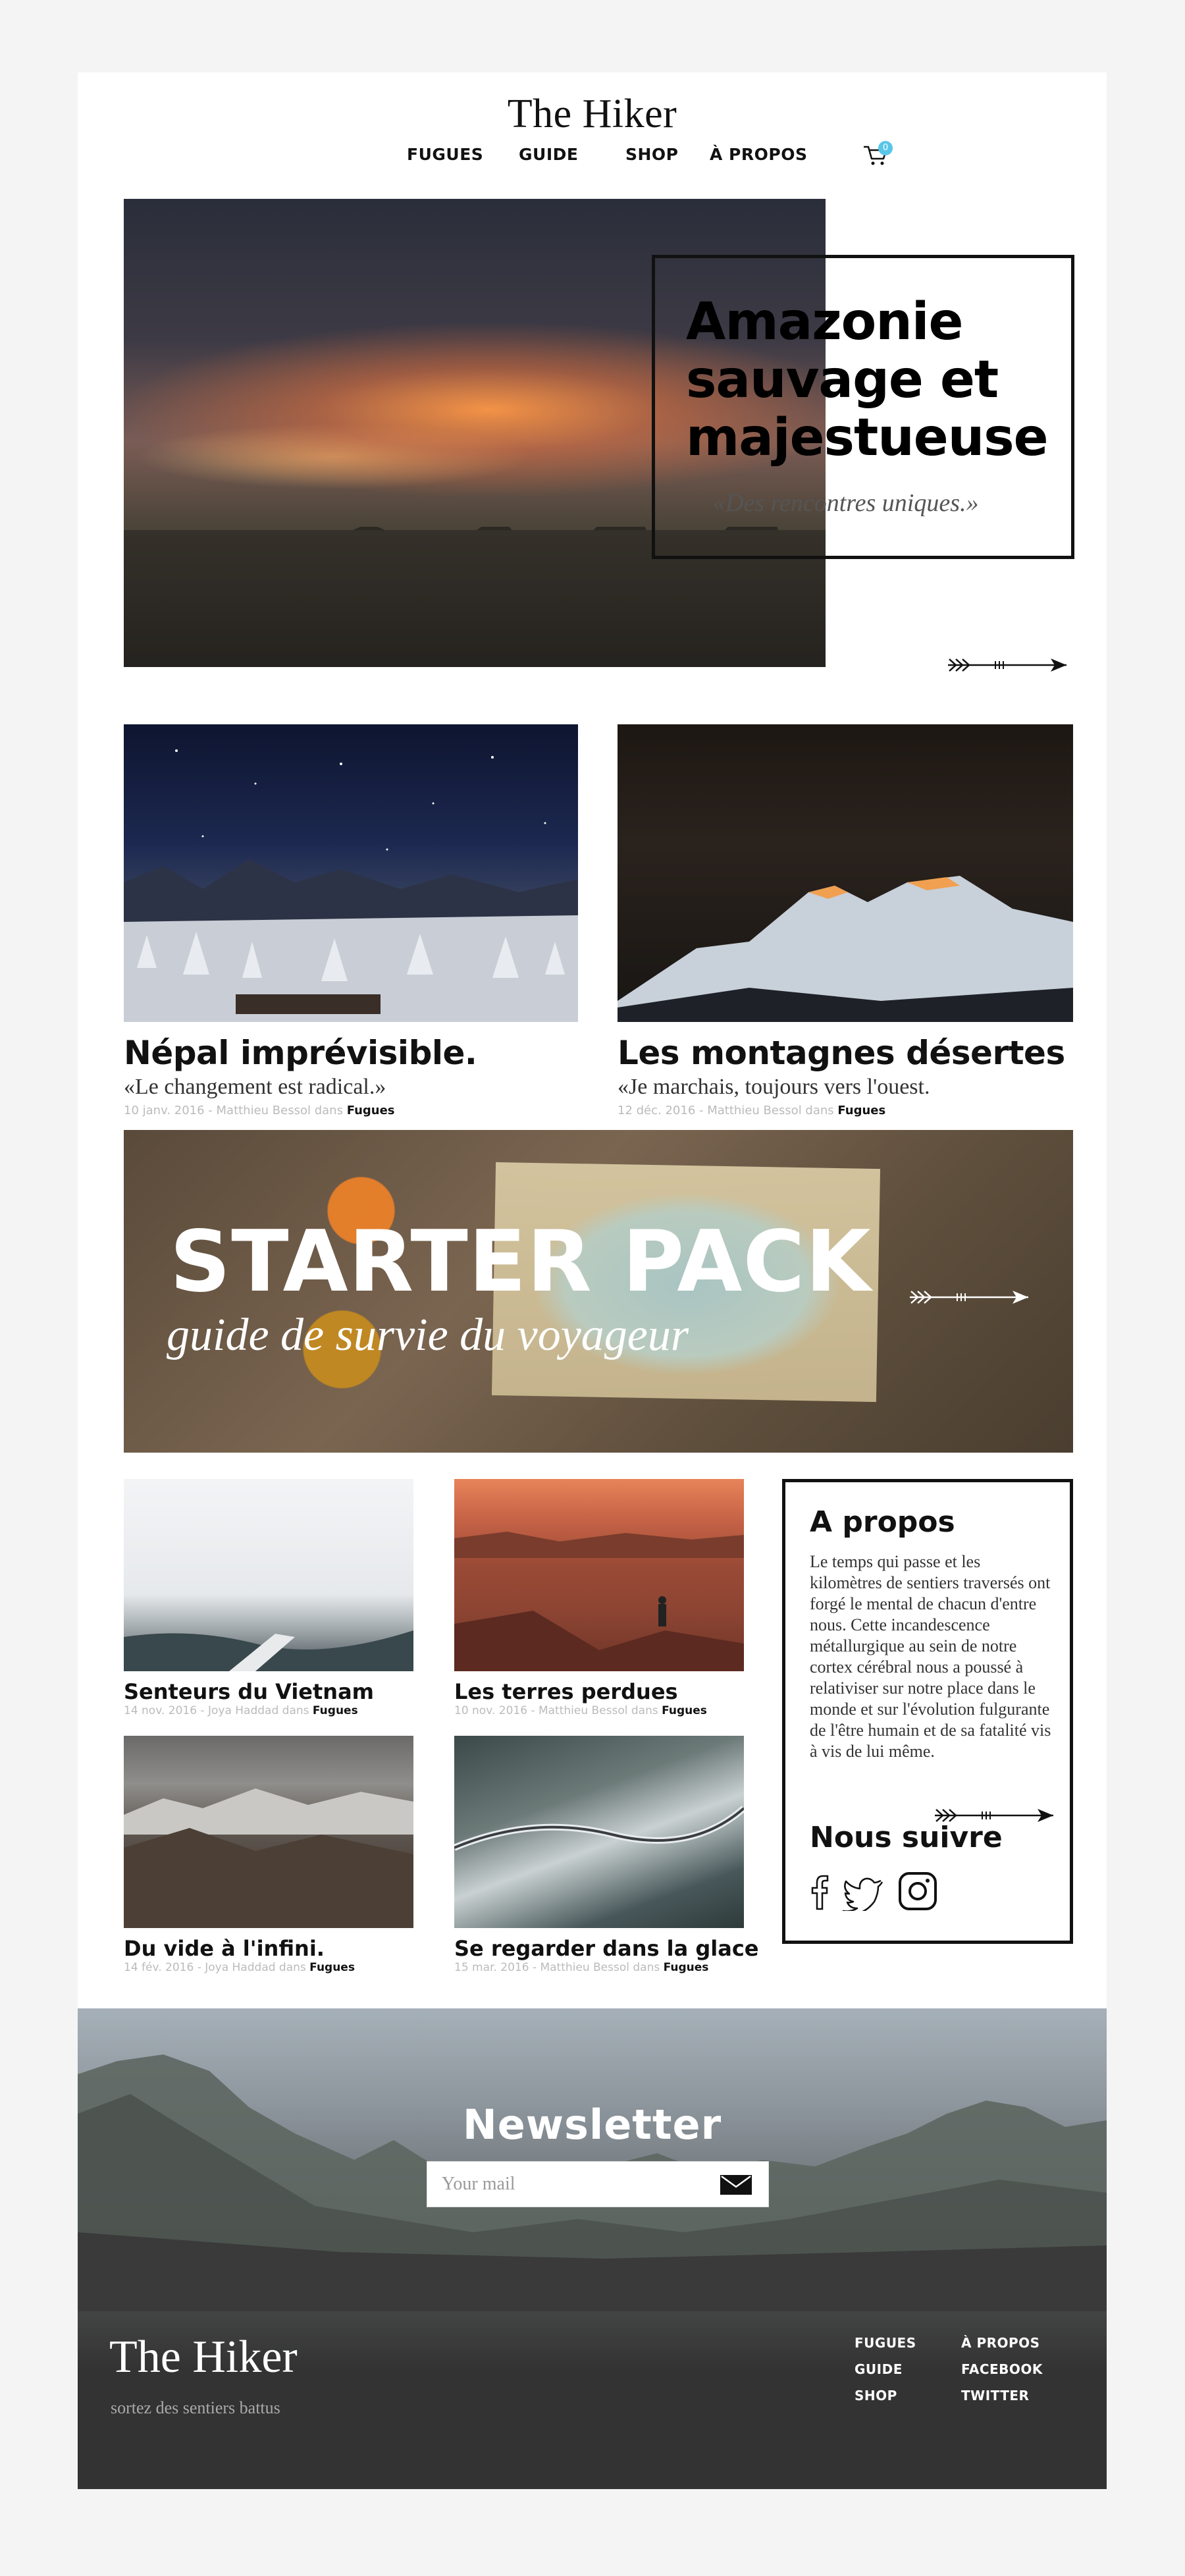 The width and height of the screenshot is (1185, 2576). Describe the element at coordinates (428, 1335) in the screenshot. I see `banner-subtitle: guide de survie du voyageur` at that location.